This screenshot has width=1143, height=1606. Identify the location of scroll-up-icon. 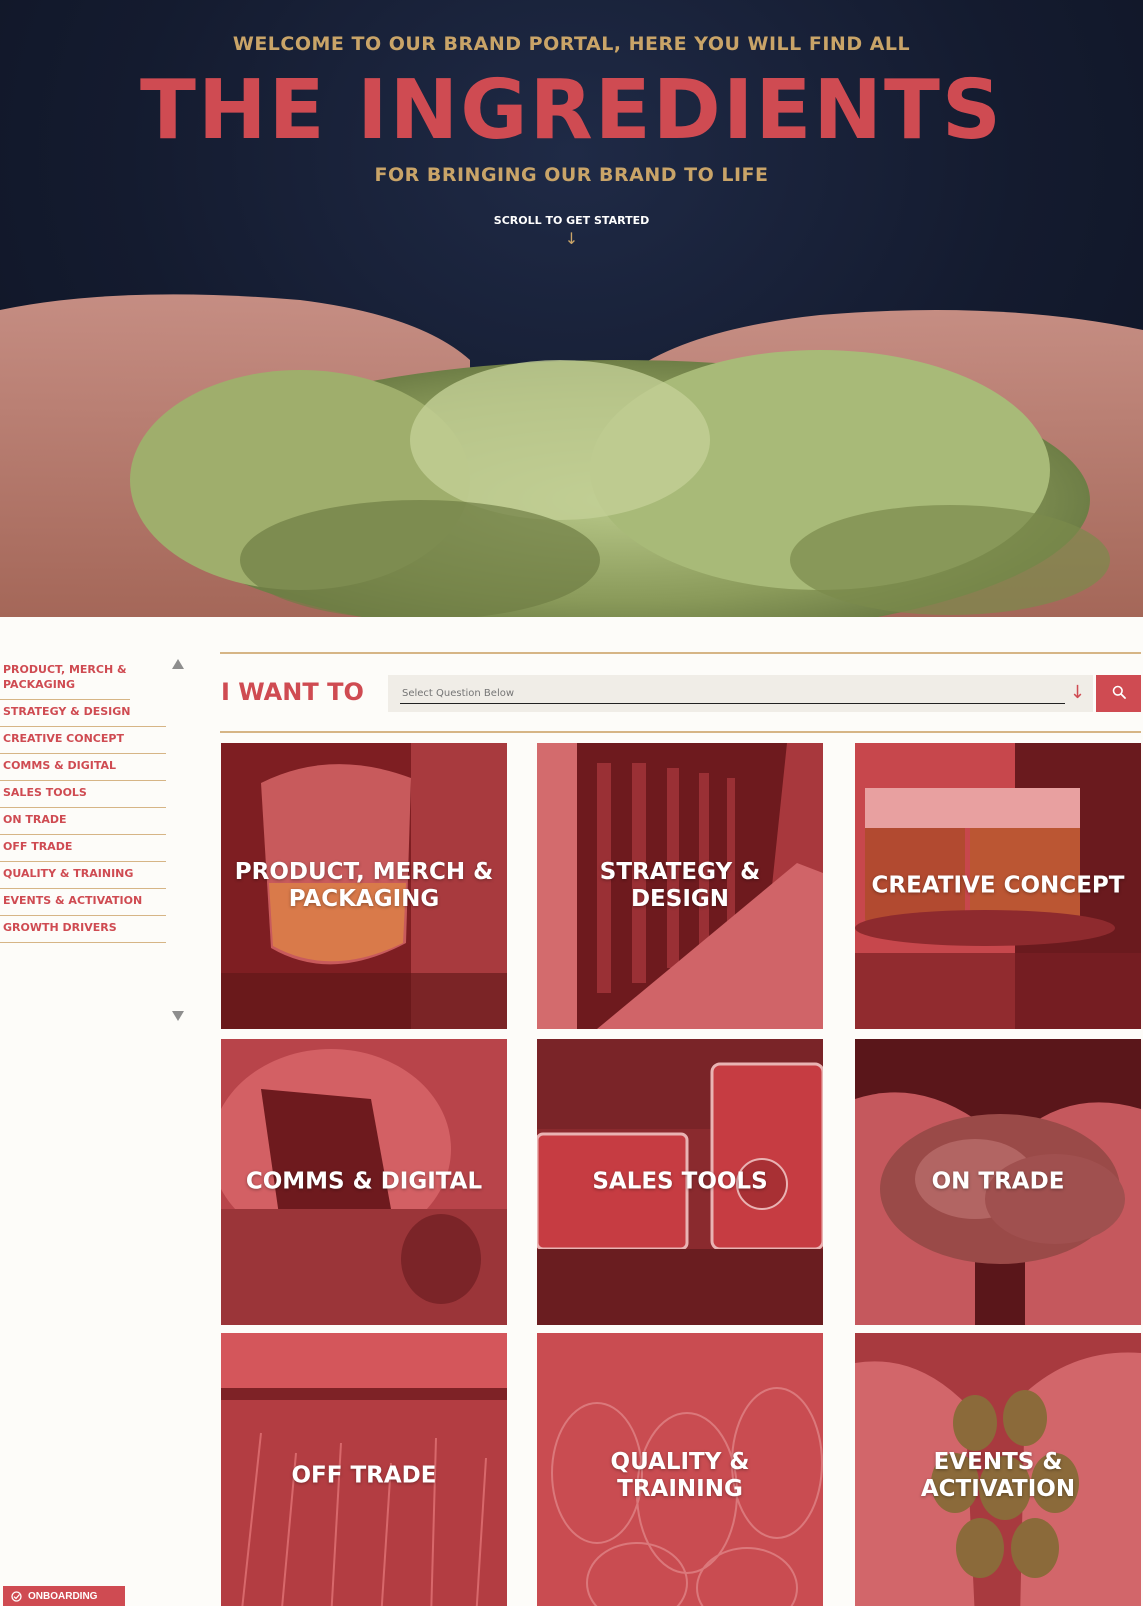
(178, 664).